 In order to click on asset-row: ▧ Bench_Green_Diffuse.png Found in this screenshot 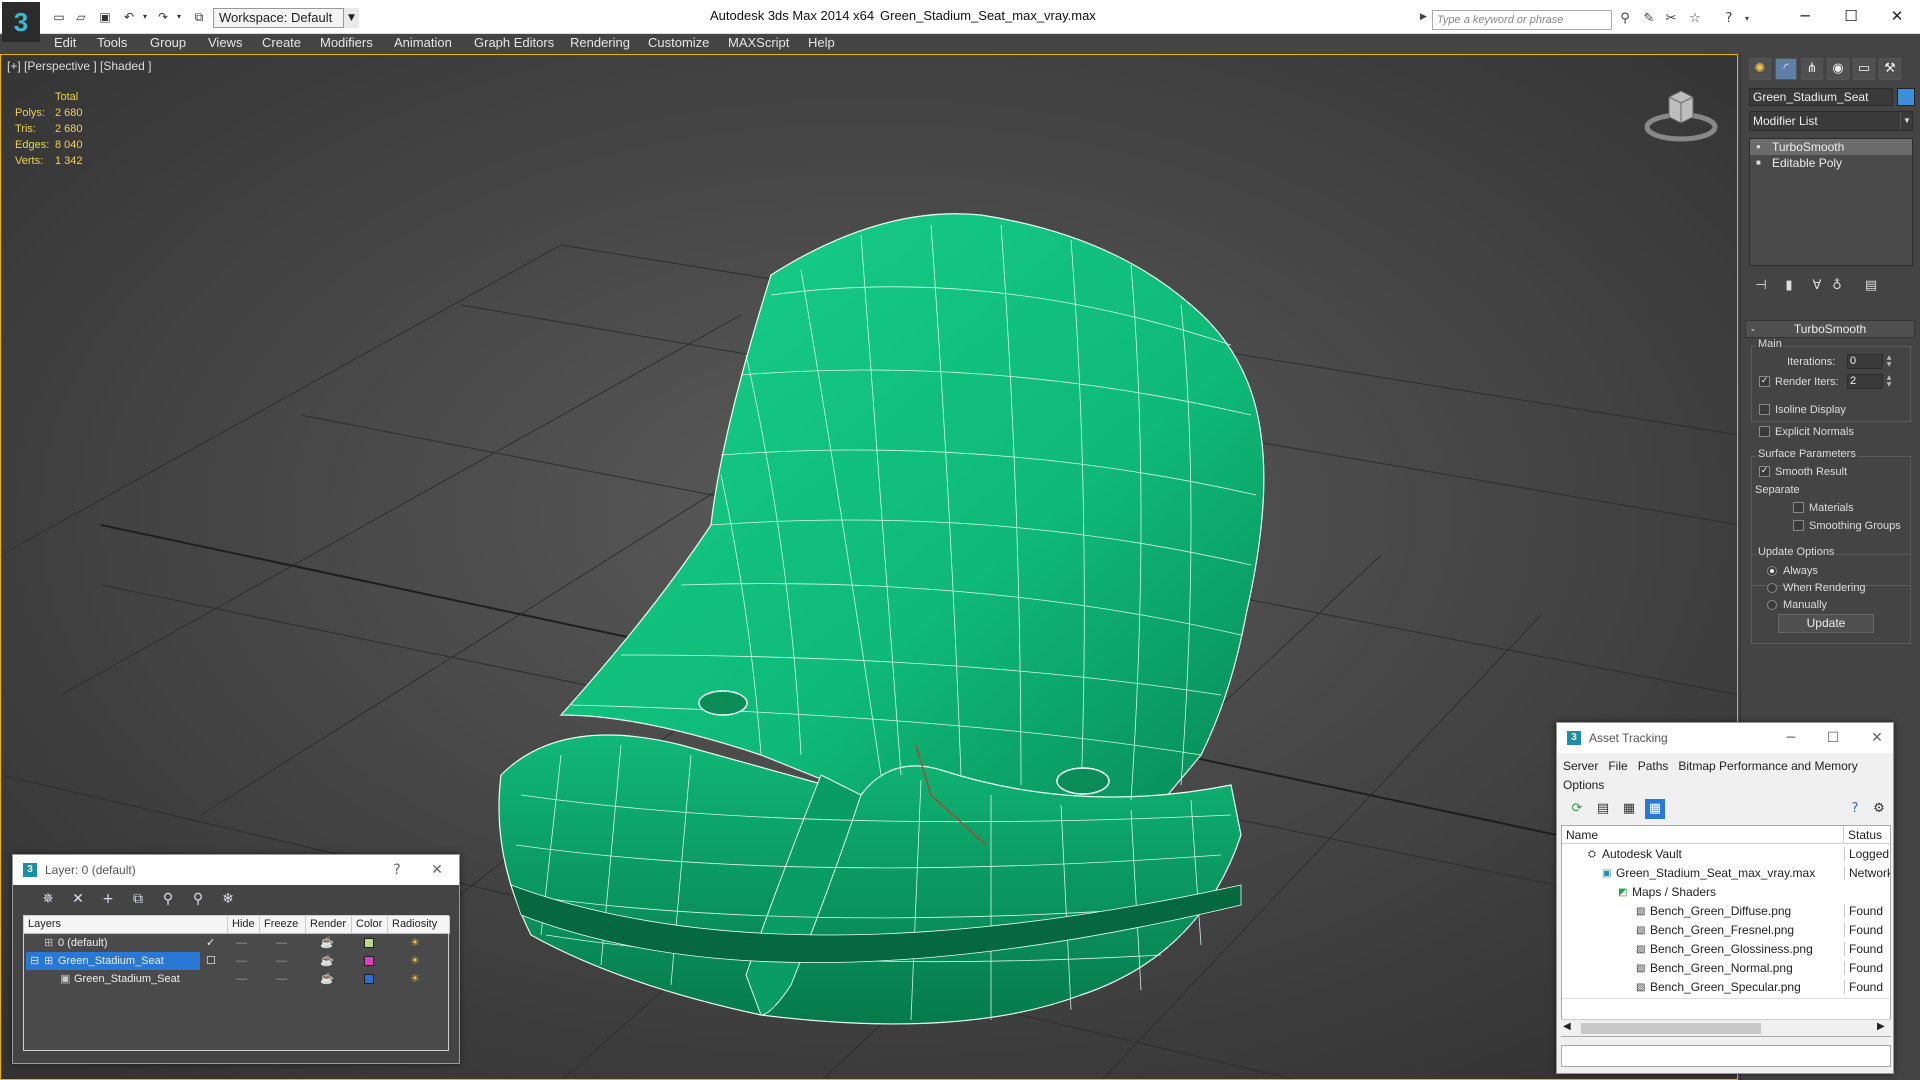, I will do `click(1726, 912)`.